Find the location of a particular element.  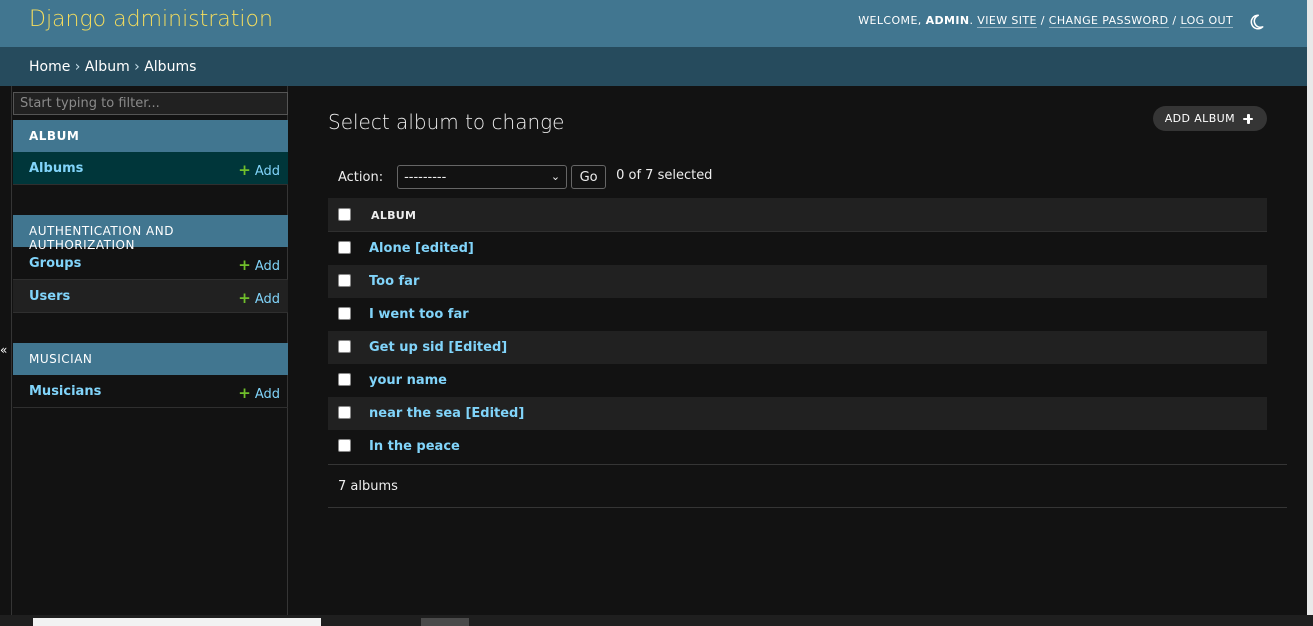

module-caption-album: ALBUM is located at coordinates (150, 136).